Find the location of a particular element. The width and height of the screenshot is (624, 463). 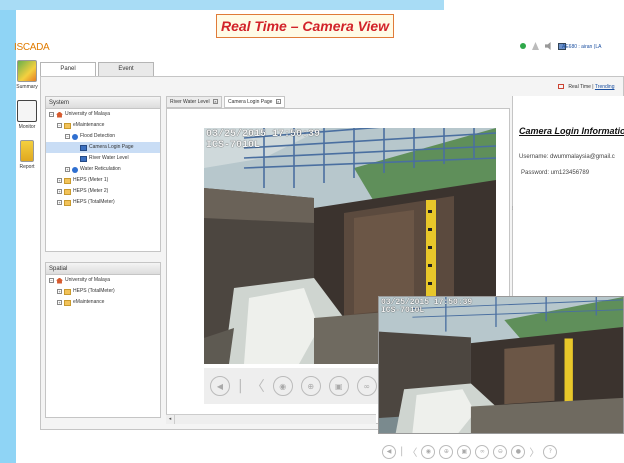

nav-summary: Summary is located at coordinates (27, 78).